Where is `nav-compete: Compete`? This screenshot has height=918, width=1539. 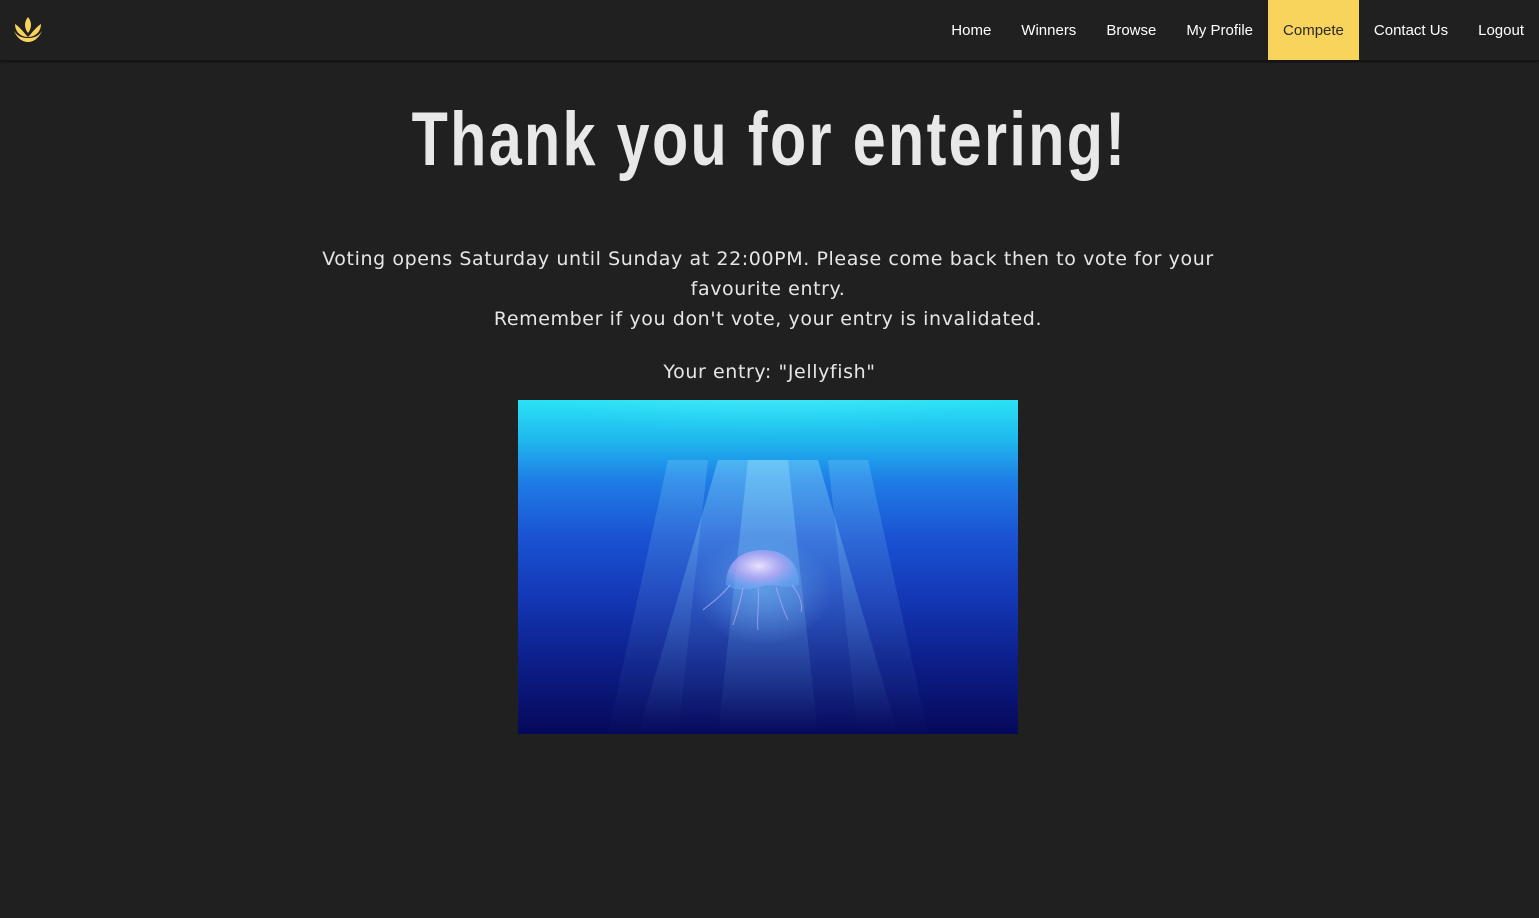 nav-compete: Compete is located at coordinates (1313, 30).